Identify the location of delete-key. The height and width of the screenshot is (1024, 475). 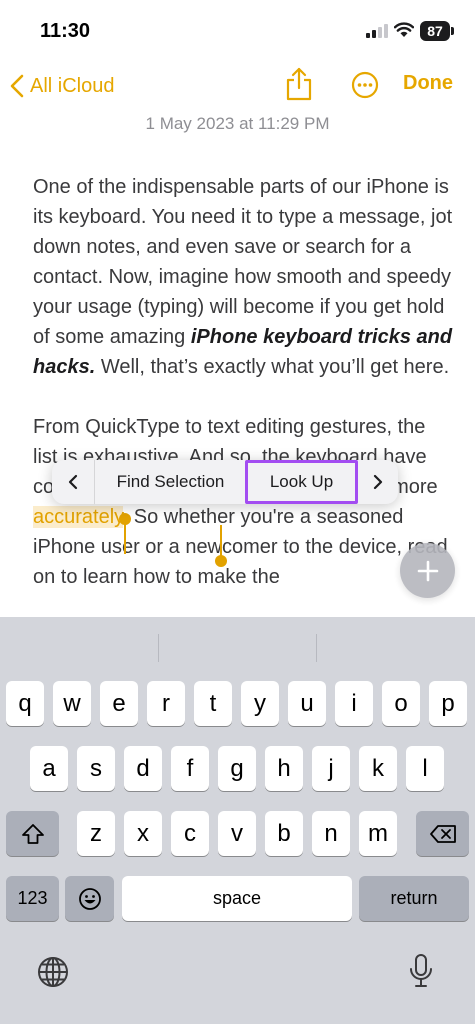
(442, 833).